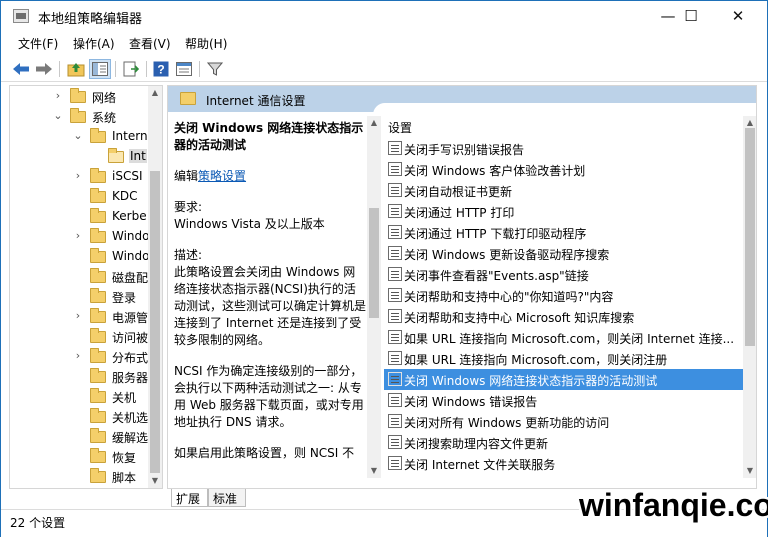 The height and width of the screenshot is (537, 768). I want to click on policy-setting-row: 关闭帮助和支持中心的"你知道吗?"内容, so click(564, 295).